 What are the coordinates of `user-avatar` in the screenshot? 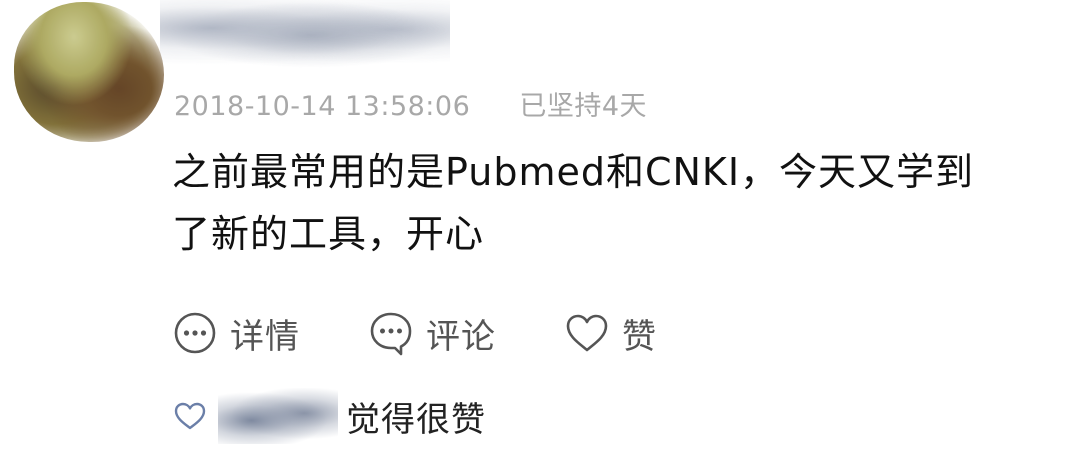 It's located at (89, 72).